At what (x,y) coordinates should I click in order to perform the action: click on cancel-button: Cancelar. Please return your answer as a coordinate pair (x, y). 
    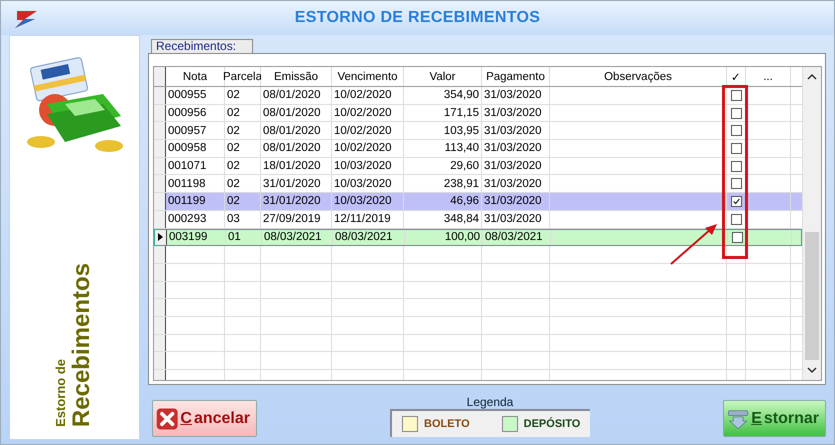
    Looking at the image, I should click on (204, 418).